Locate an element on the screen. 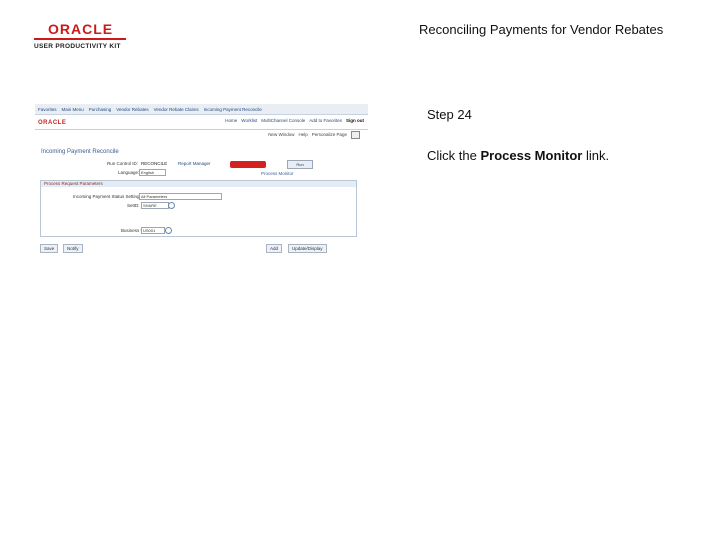 The image size is (720, 540). link-sign-out: Sign out is located at coordinates (355, 120).